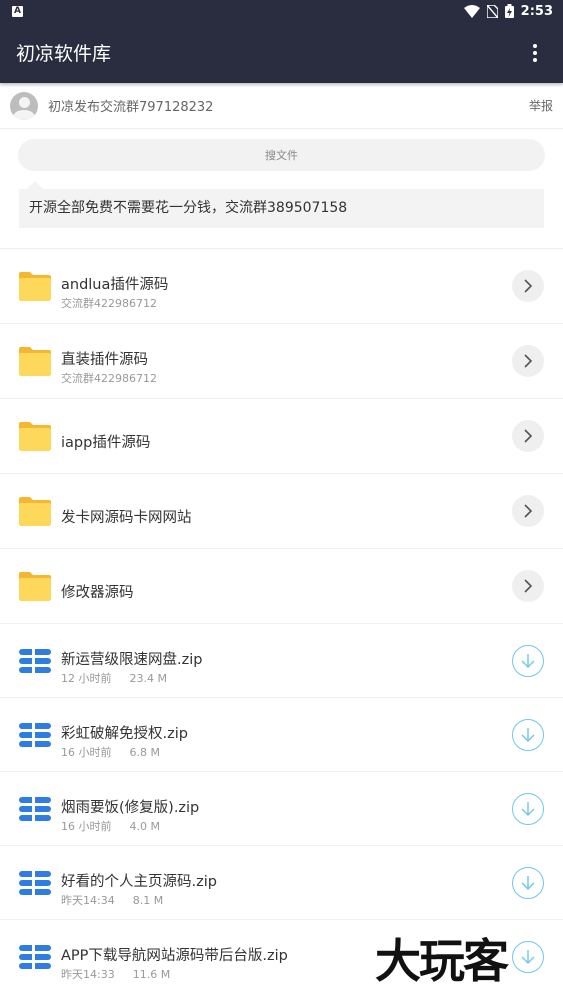 The height and width of the screenshot is (1002, 563). Describe the element at coordinates (536, 11) in the screenshot. I see `status-time: 2:53` at that location.